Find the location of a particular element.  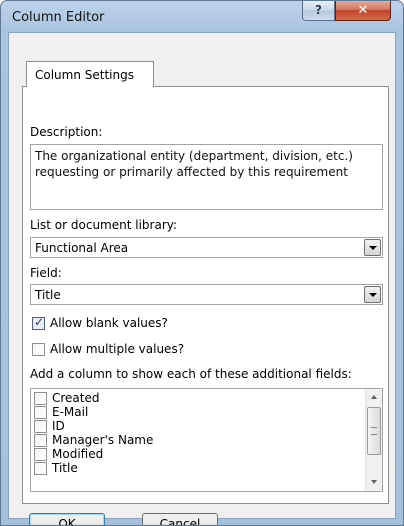

help-button: ? is located at coordinates (318, 11).